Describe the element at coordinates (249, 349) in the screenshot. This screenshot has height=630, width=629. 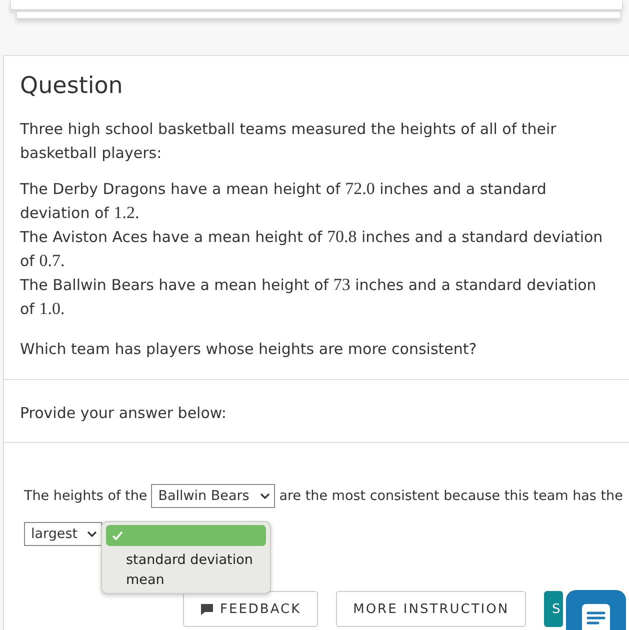
I see `question-text: Which team has players whose heights are more consistent?` at that location.